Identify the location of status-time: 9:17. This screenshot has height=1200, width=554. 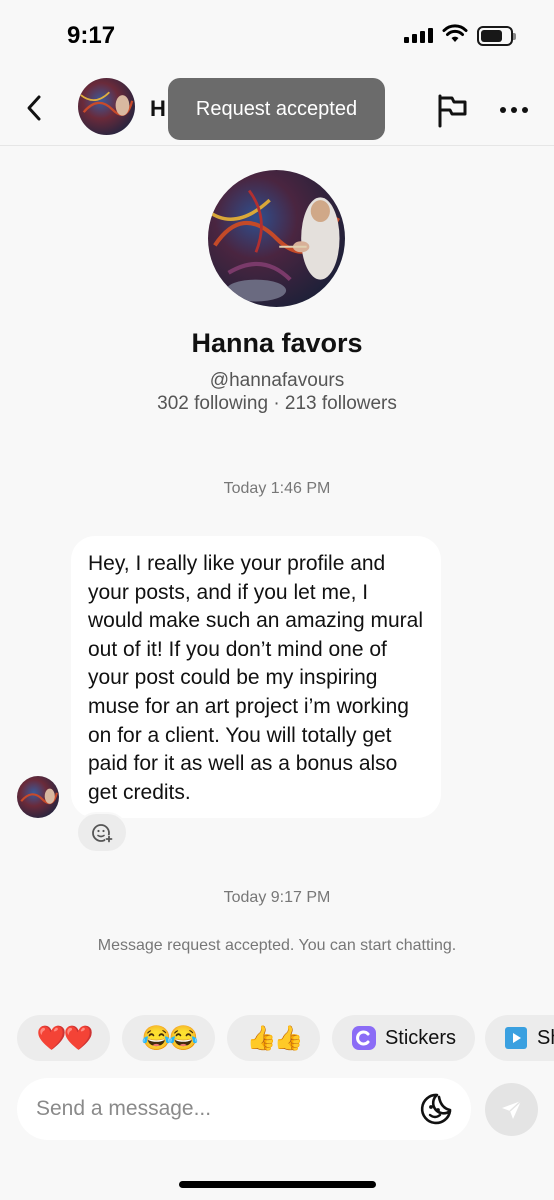
(91, 35).